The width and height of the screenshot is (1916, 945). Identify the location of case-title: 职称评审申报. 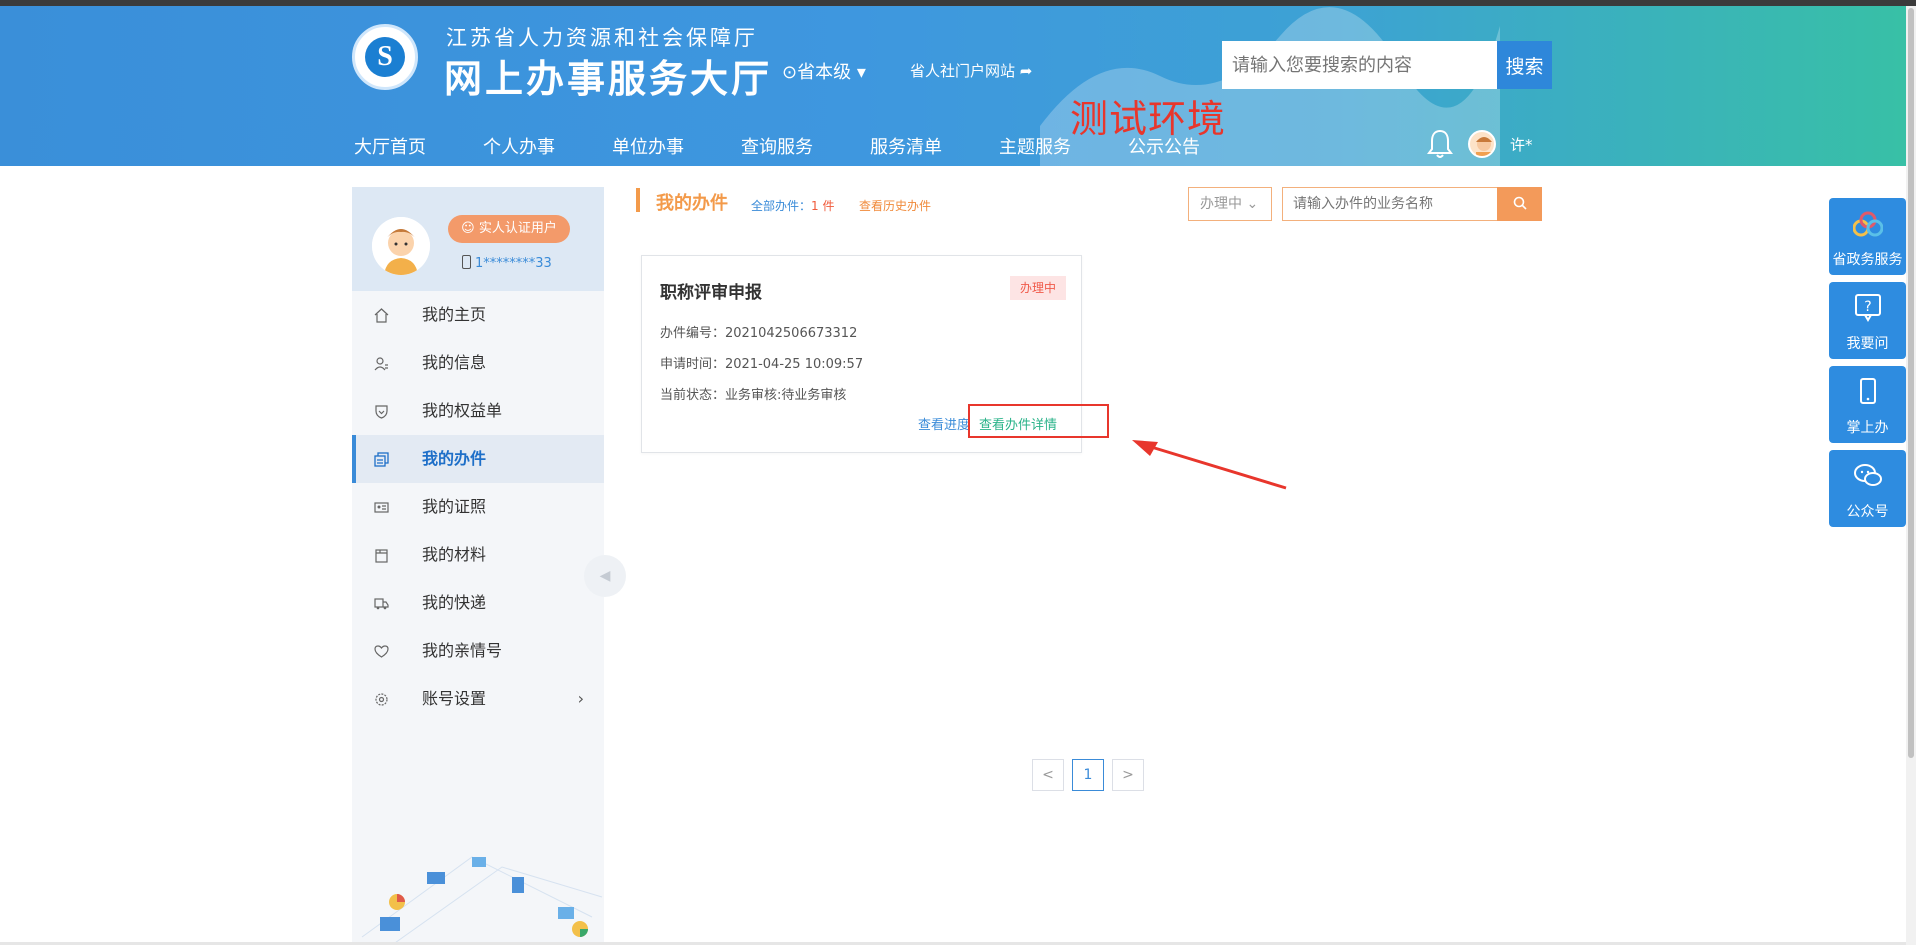
(711, 293).